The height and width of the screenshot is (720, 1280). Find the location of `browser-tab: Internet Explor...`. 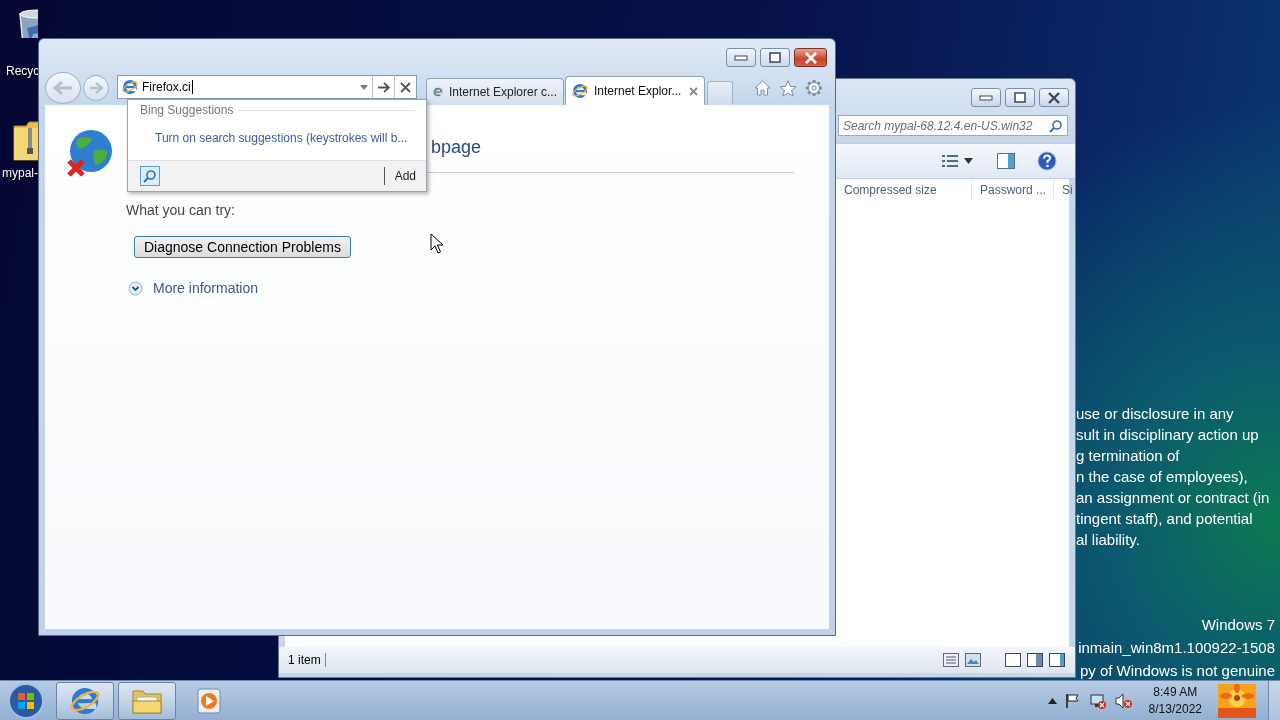

browser-tab: Internet Explor... is located at coordinates (635, 90).